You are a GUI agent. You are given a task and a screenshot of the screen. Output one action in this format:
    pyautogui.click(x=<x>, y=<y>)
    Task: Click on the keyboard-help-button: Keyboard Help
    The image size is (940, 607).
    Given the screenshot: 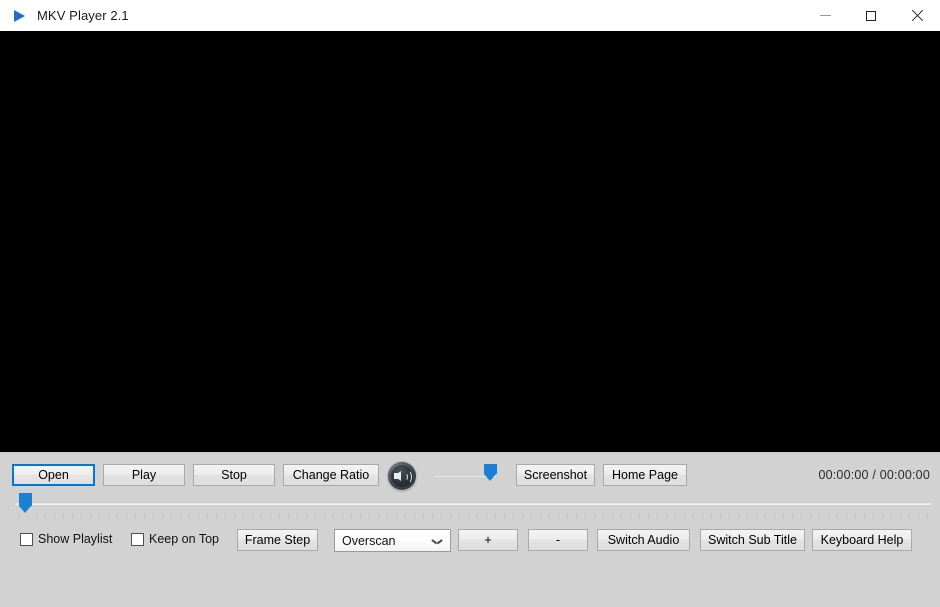 What is the action you would take?
    pyautogui.click(x=862, y=540)
    